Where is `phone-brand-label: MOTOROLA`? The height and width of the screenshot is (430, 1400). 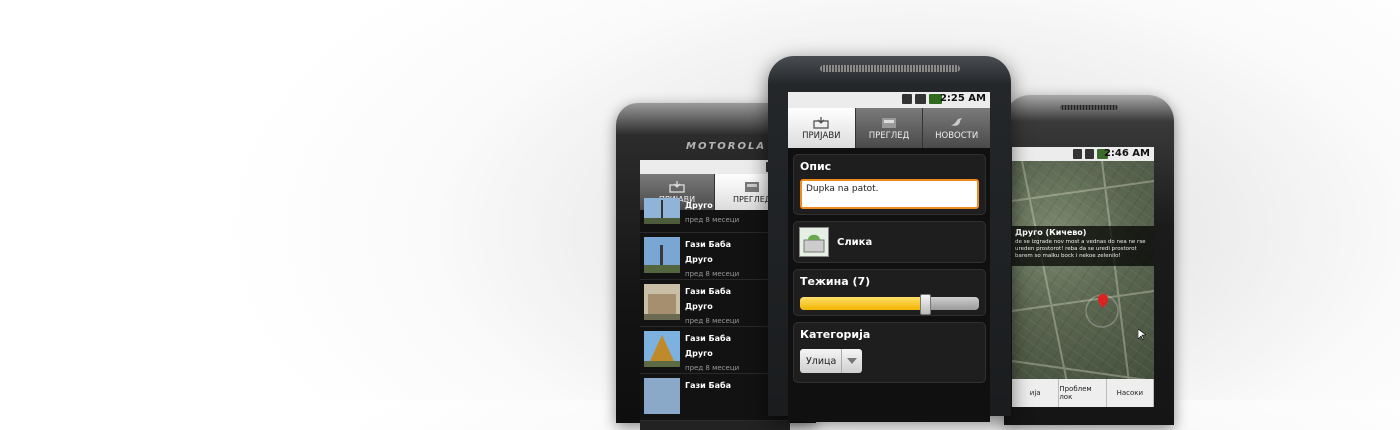 phone-brand-label: MOTOROLA is located at coordinates (726, 146).